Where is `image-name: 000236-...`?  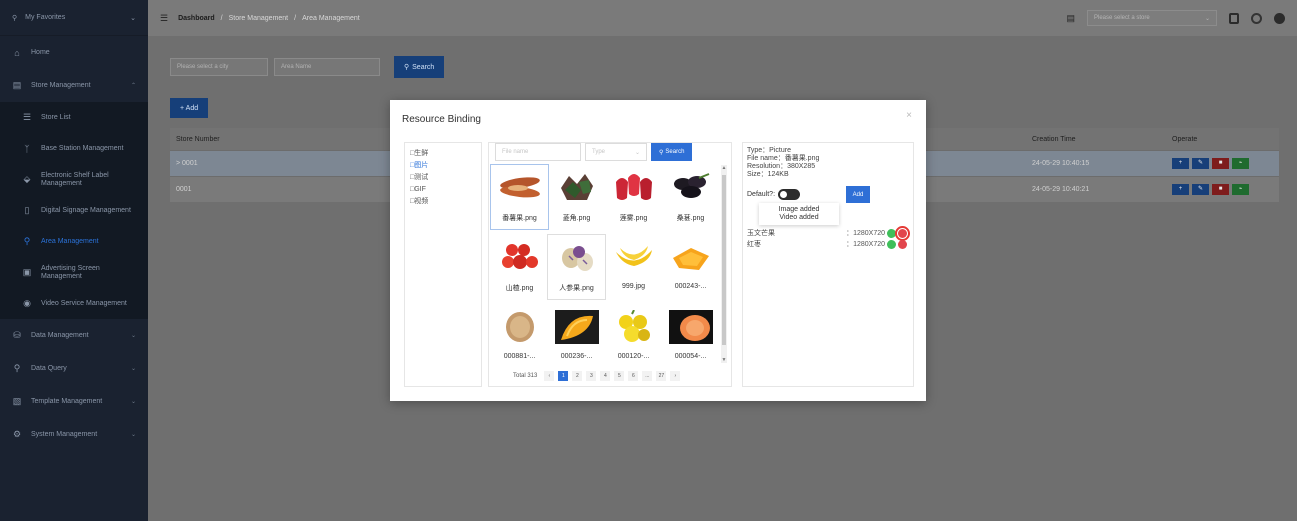 image-name: 000236-... is located at coordinates (576, 356).